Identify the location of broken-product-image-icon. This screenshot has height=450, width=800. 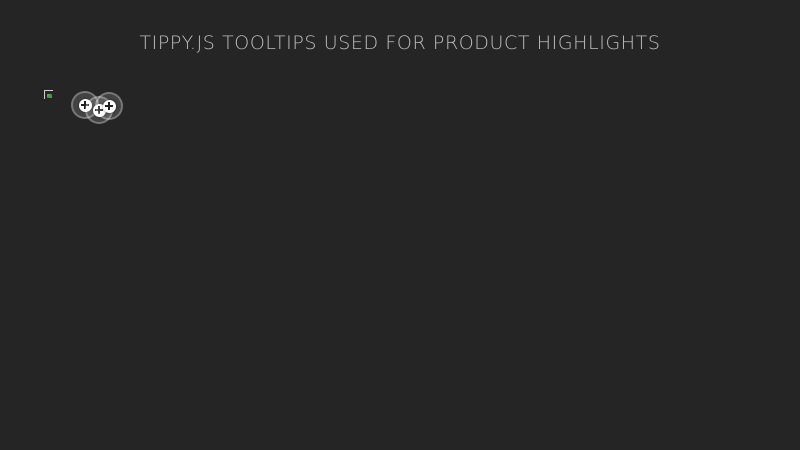
(48, 94).